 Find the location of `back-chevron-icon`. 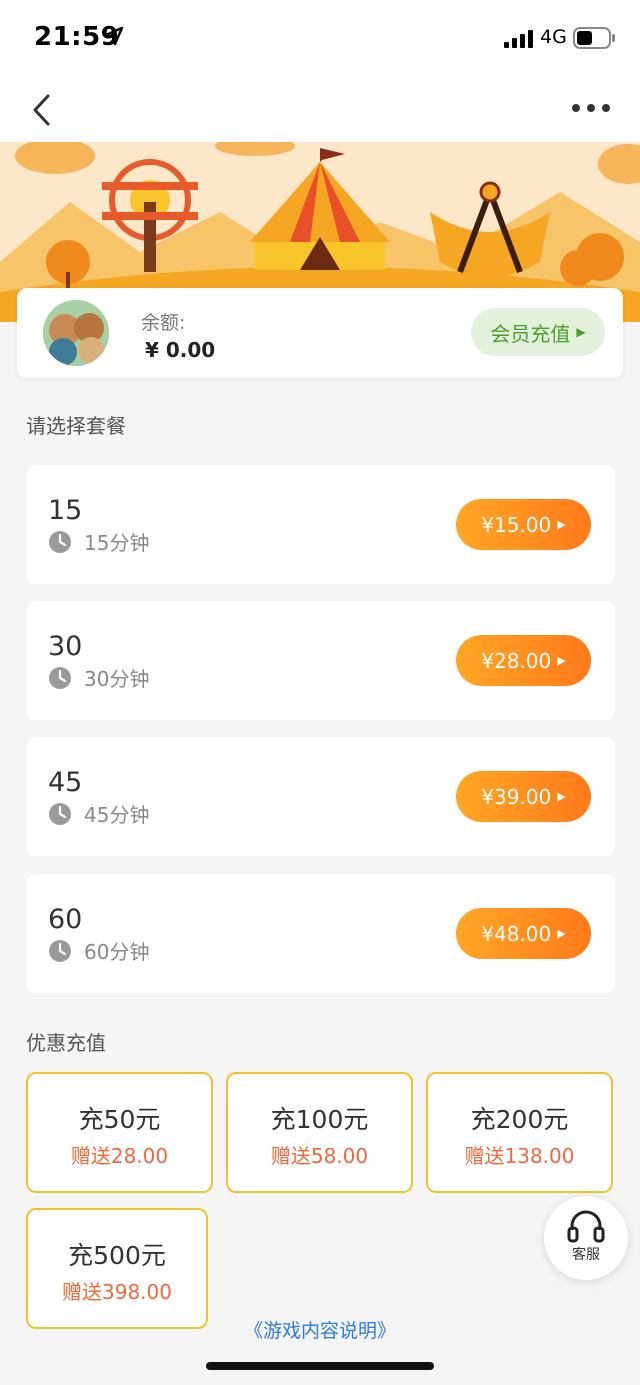

back-chevron-icon is located at coordinates (43, 110).